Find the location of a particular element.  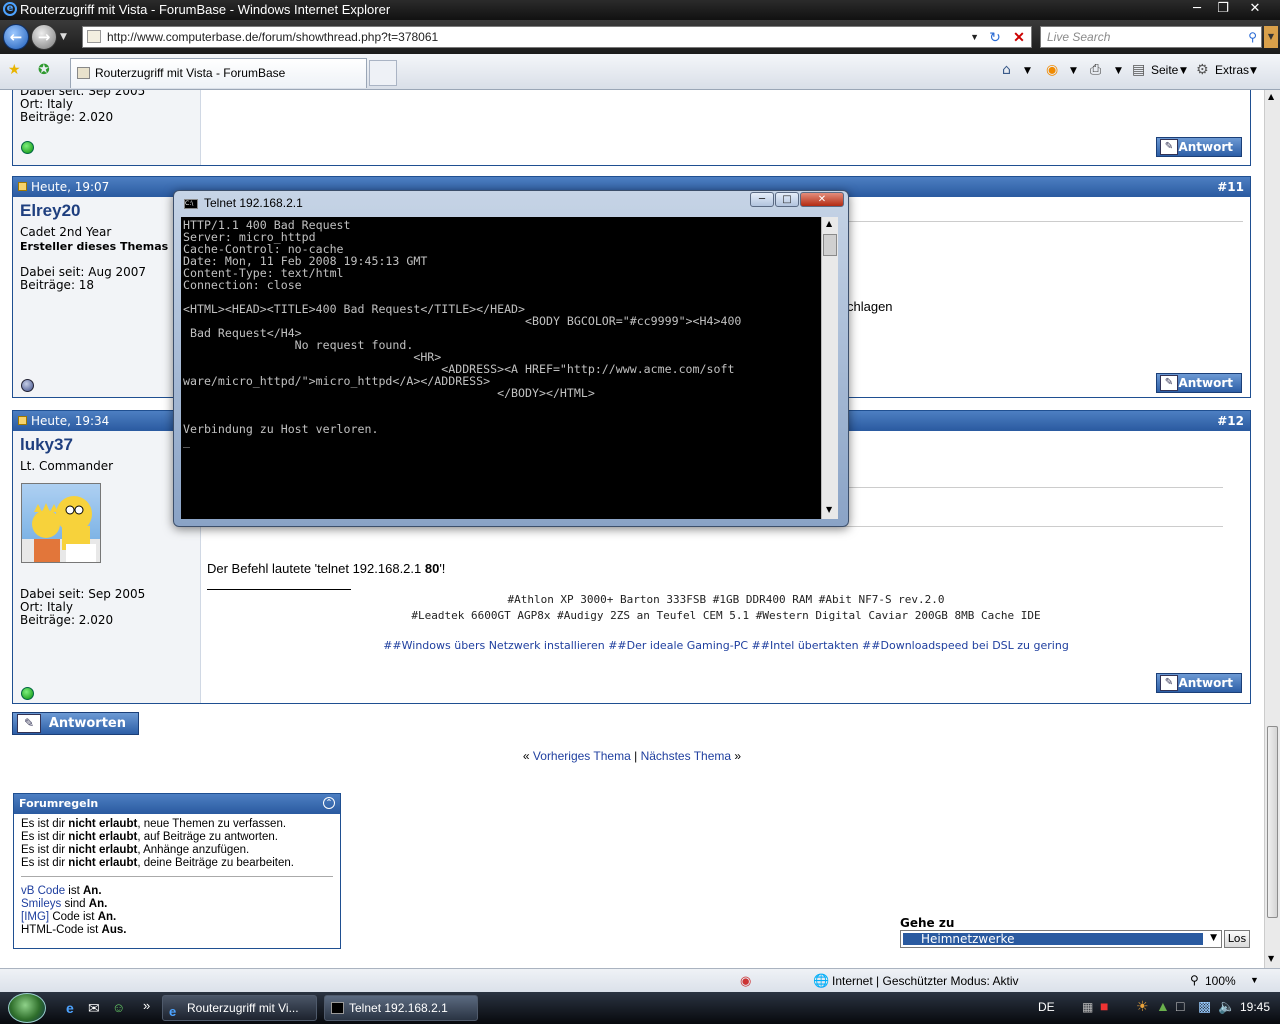

telnet-close-button: ✕ is located at coordinates (822, 199).